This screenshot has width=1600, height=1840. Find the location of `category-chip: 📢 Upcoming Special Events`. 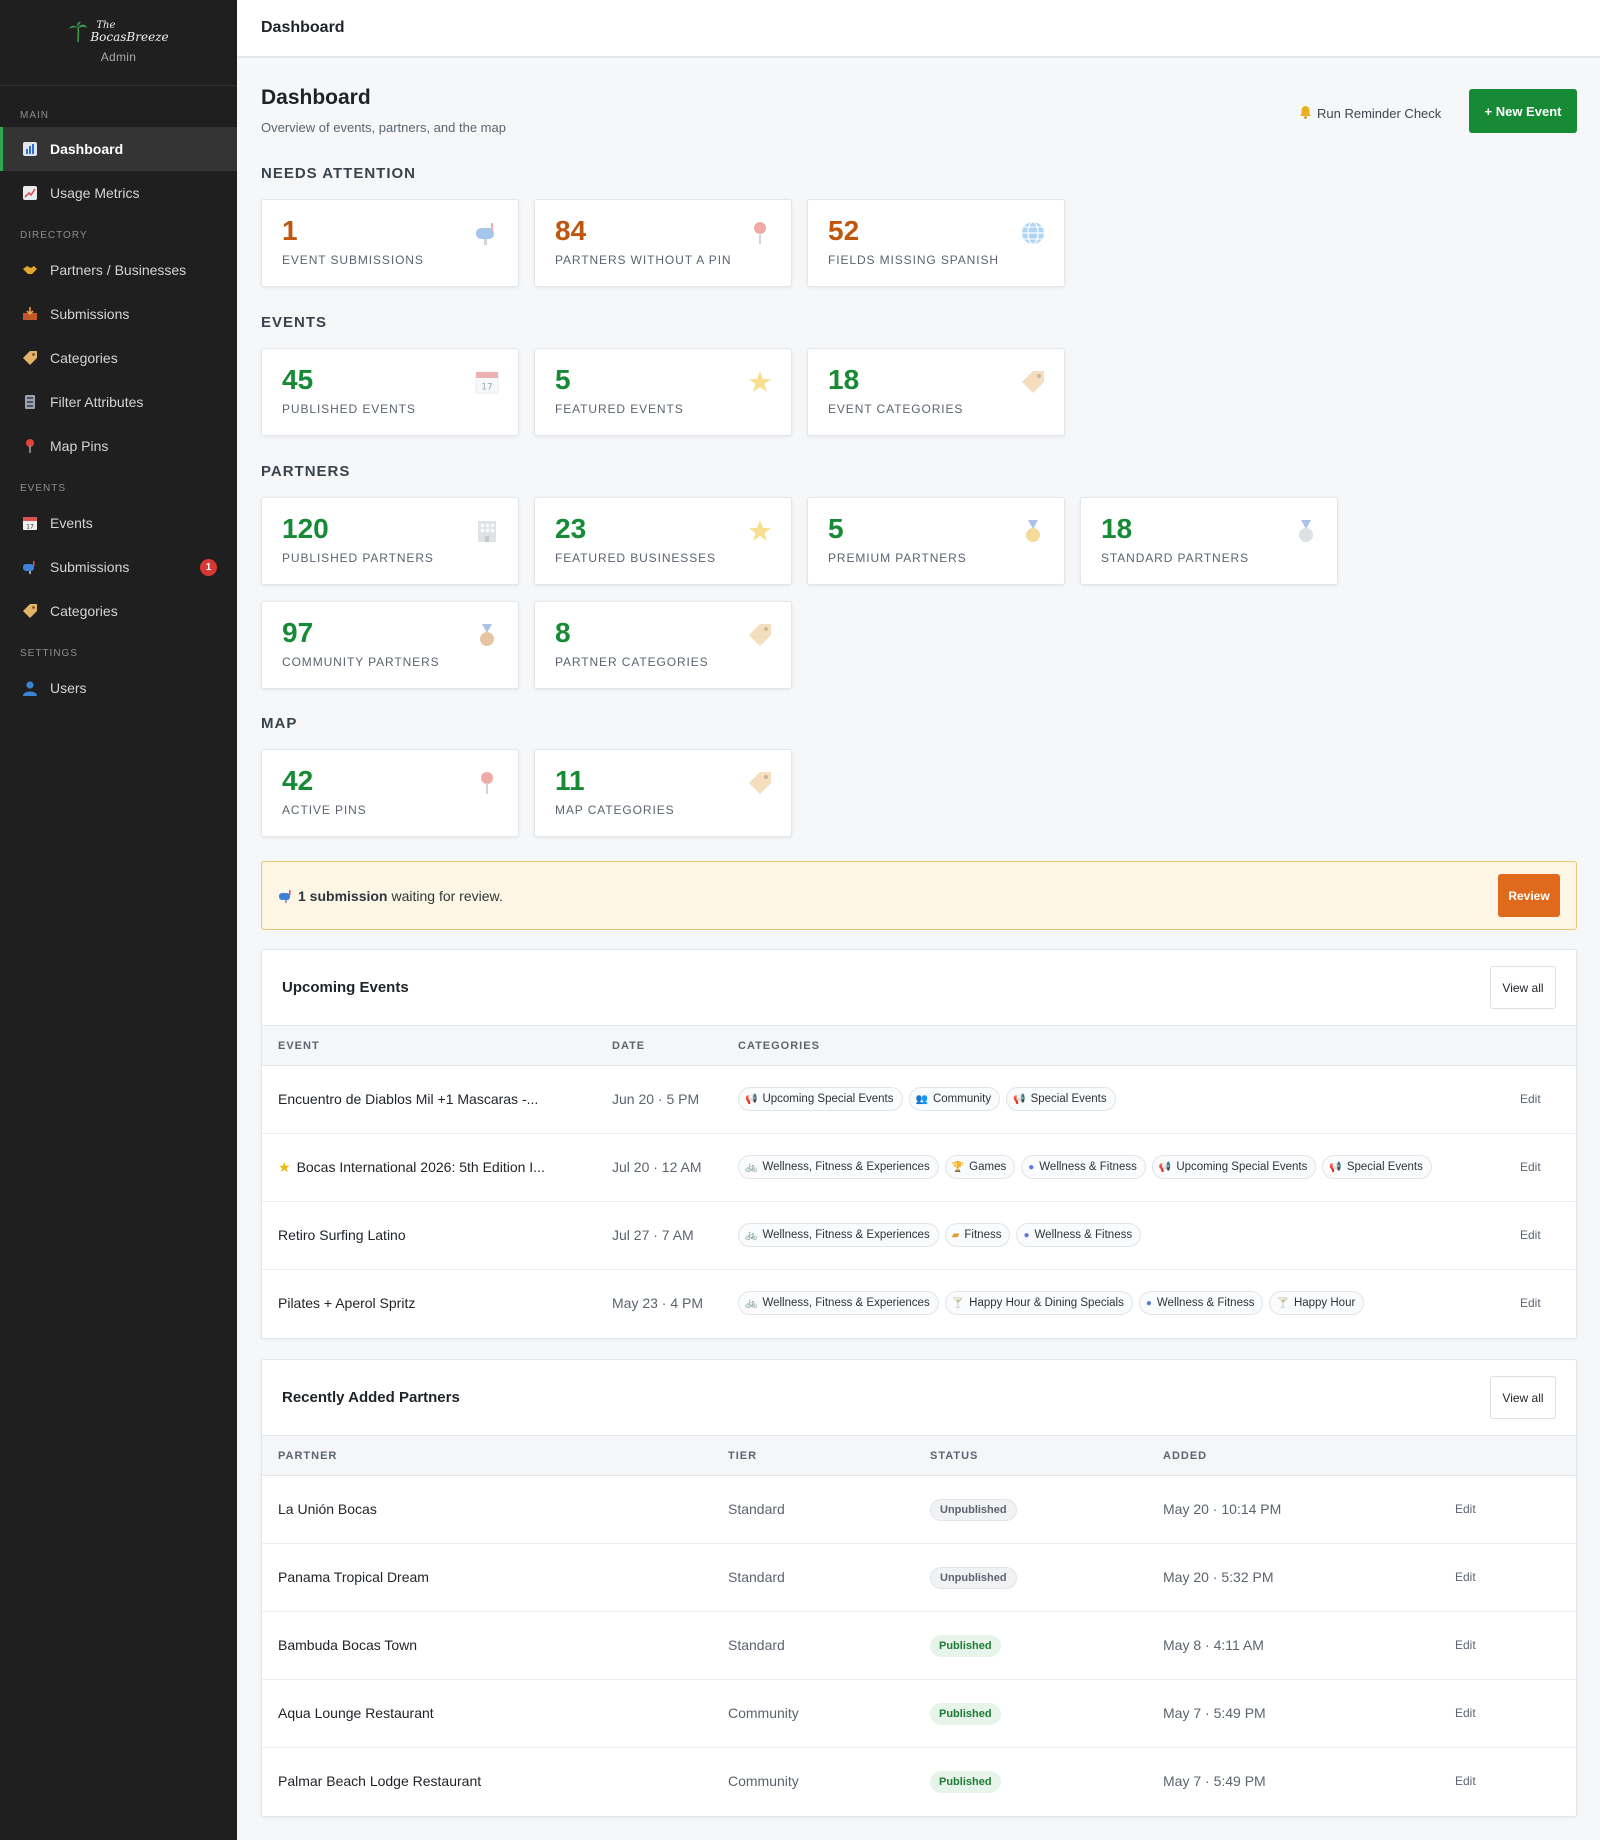

category-chip: 📢 Upcoming Special Events is located at coordinates (820, 1099).